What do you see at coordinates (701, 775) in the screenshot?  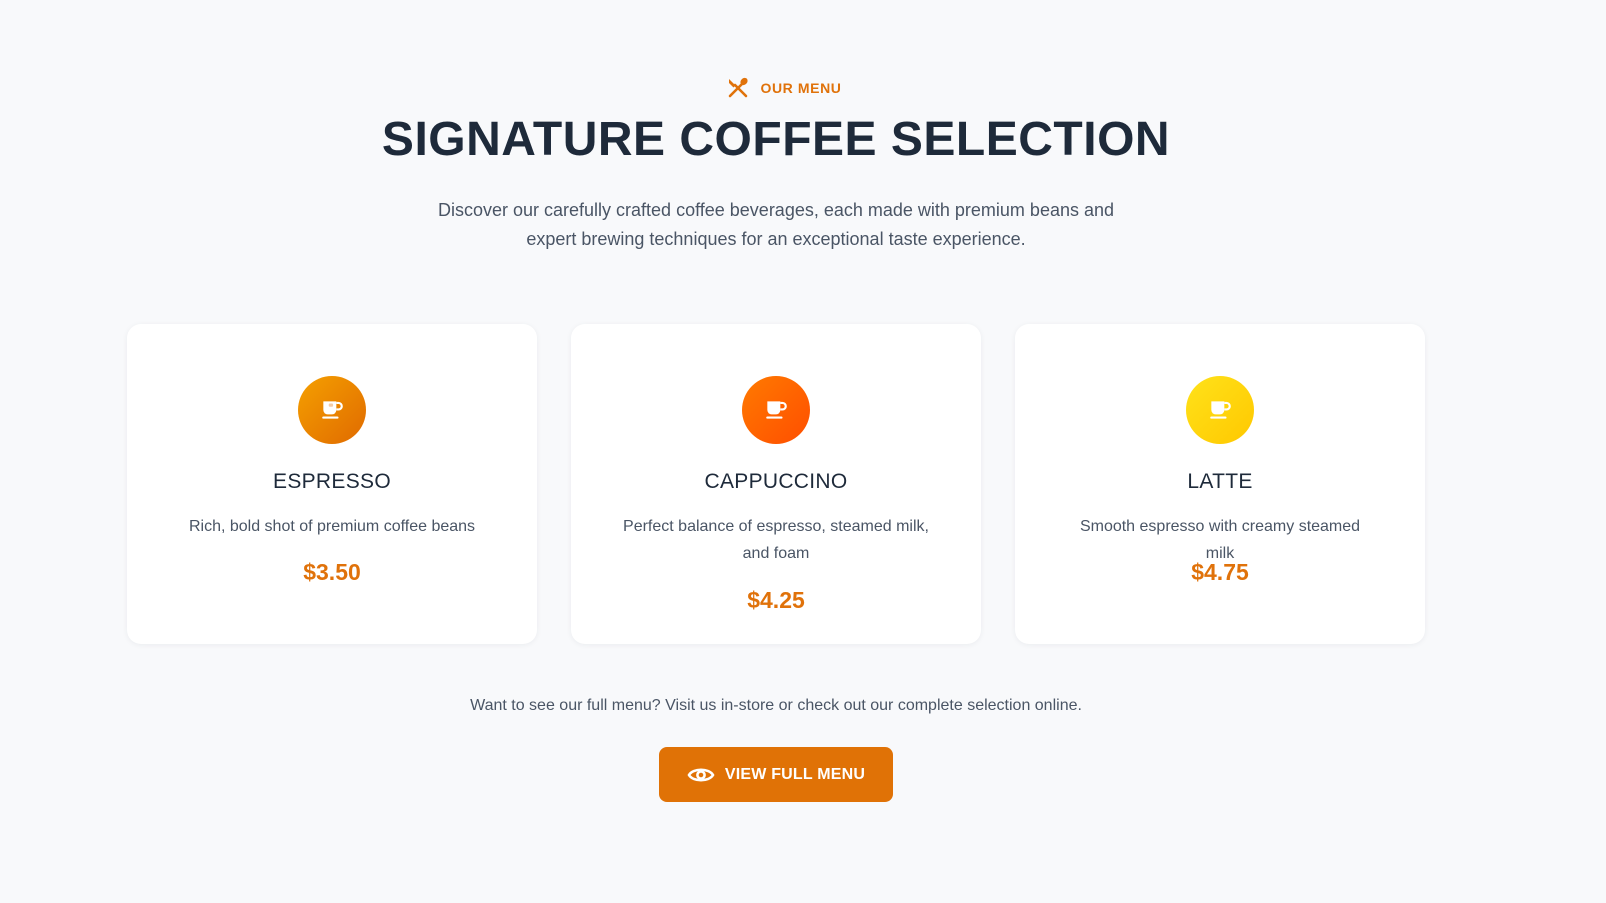 I see `eye-icon` at bounding box center [701, 775].